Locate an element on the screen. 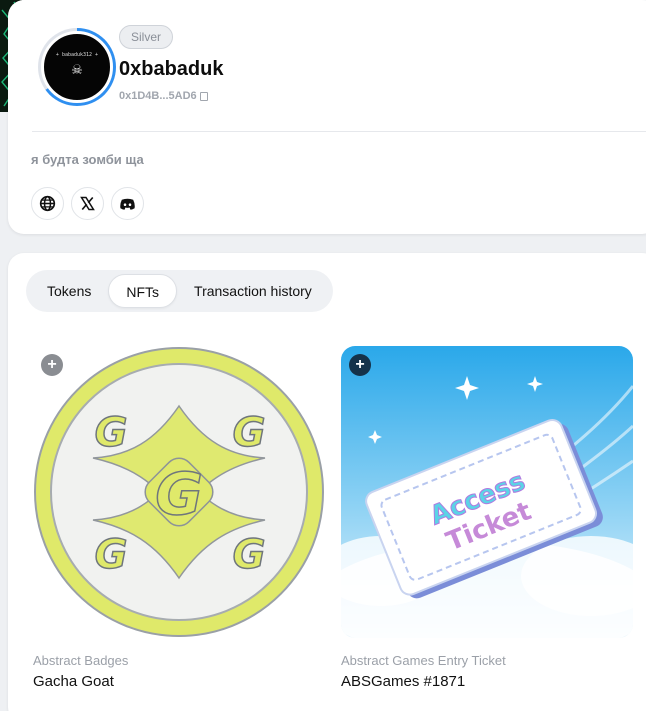 This screenshot has height=711, width=646. tab-tokens: Tokens is located at coordinates (69, 291).